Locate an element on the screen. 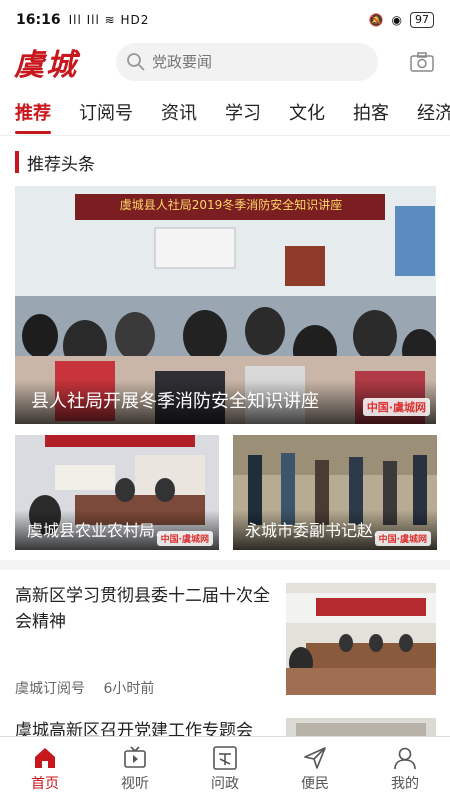 This screenshot has width=450, height=800. nav-audiovisual: 视听 is located at coordinates (135, 768).